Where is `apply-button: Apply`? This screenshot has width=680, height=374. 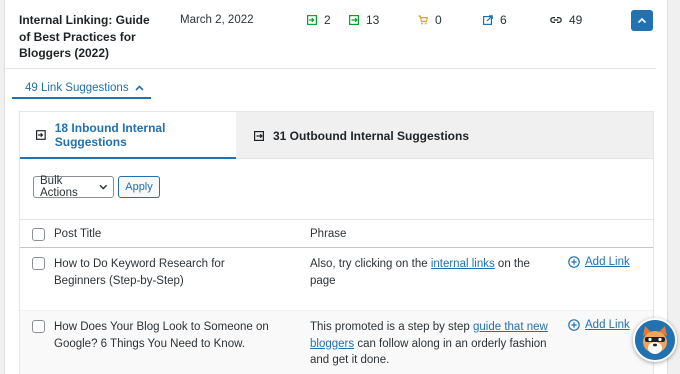
apply-button: Apply is located at coordinates (139, 187).